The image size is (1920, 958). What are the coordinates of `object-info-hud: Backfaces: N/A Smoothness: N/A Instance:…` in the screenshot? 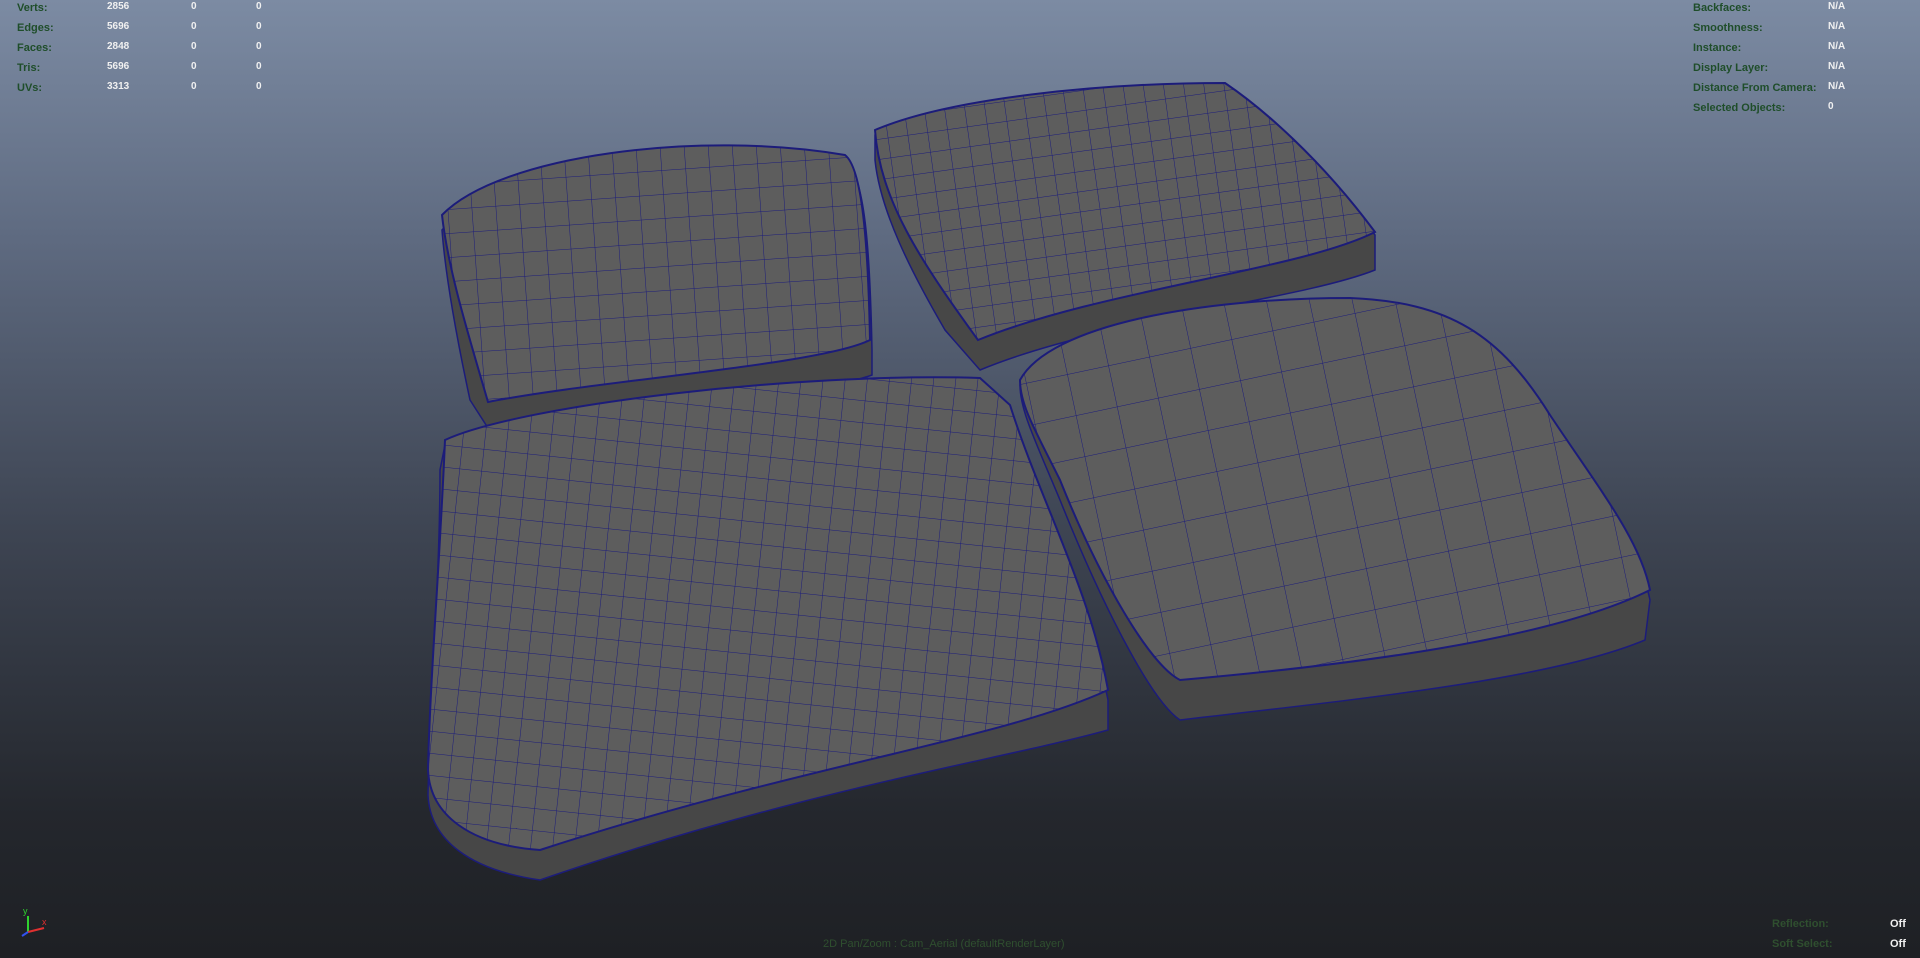 It's located at (1769, 57).